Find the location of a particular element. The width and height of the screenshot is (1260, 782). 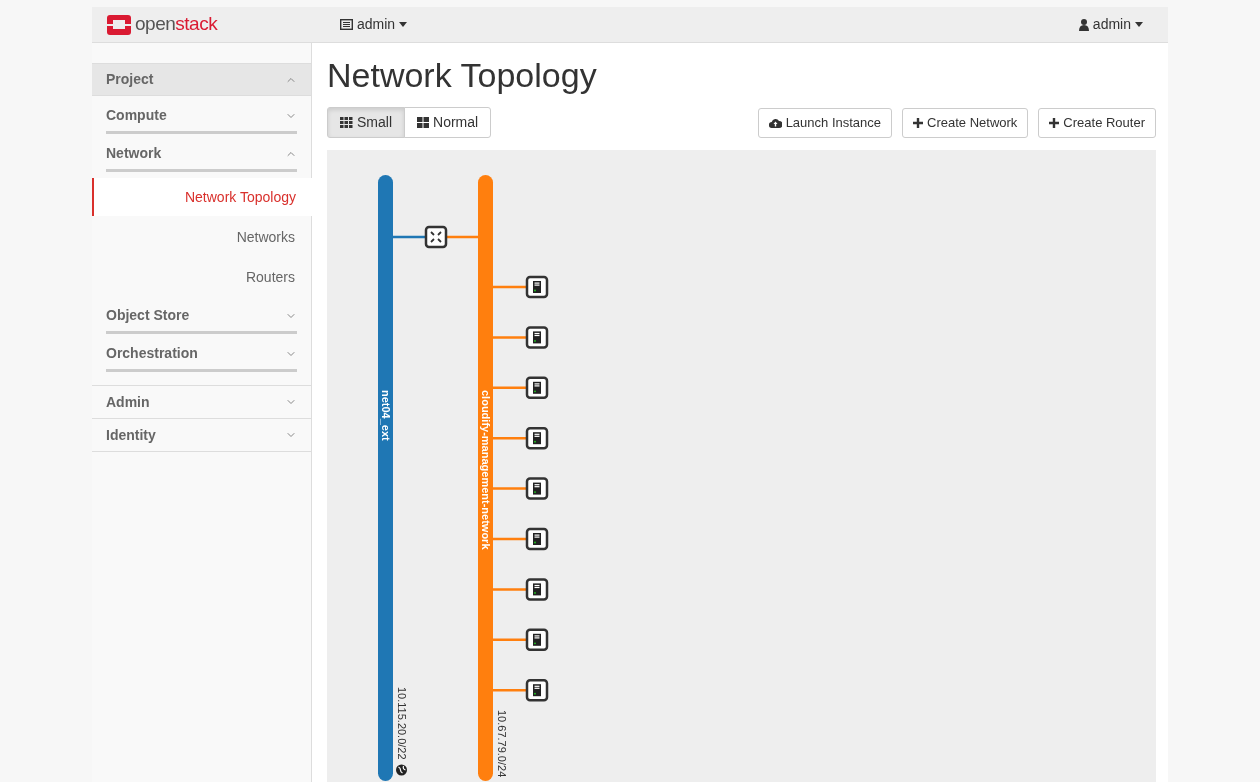

action-button: Create Router is located at coordinates (1097, 122).